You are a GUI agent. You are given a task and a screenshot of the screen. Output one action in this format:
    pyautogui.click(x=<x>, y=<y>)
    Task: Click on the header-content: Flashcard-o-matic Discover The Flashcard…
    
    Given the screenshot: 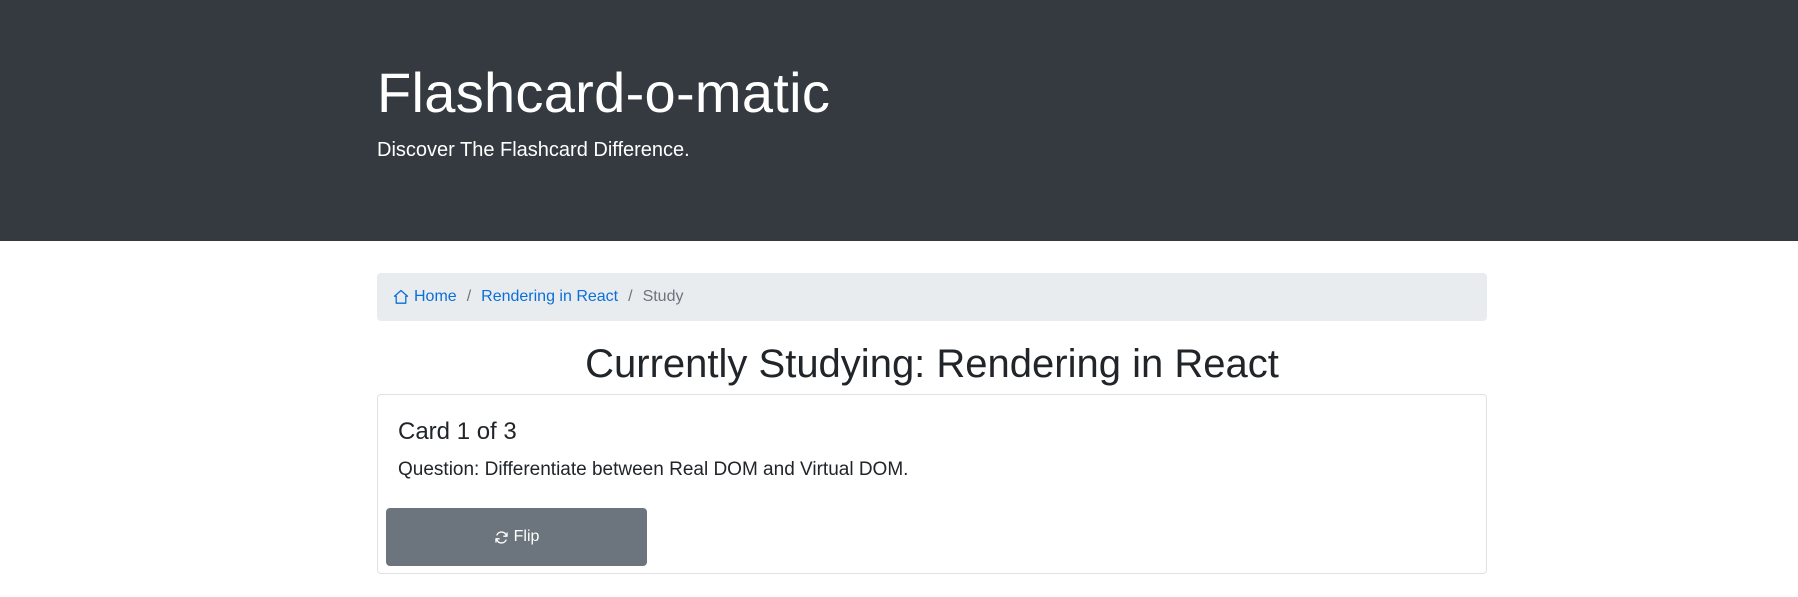 What is the action you would take?
    pyautogui.click(x=603, y=109)
    